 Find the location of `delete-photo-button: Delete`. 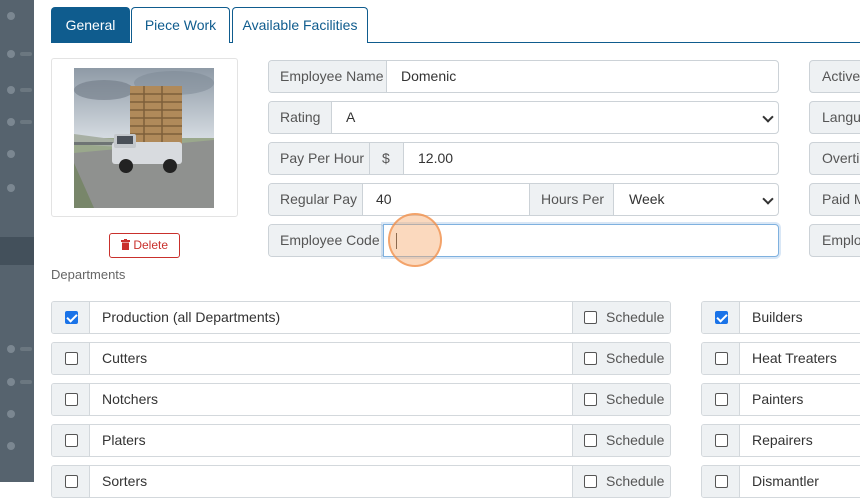

delete-photo-button: Delete is located at coordinates (144, 245).